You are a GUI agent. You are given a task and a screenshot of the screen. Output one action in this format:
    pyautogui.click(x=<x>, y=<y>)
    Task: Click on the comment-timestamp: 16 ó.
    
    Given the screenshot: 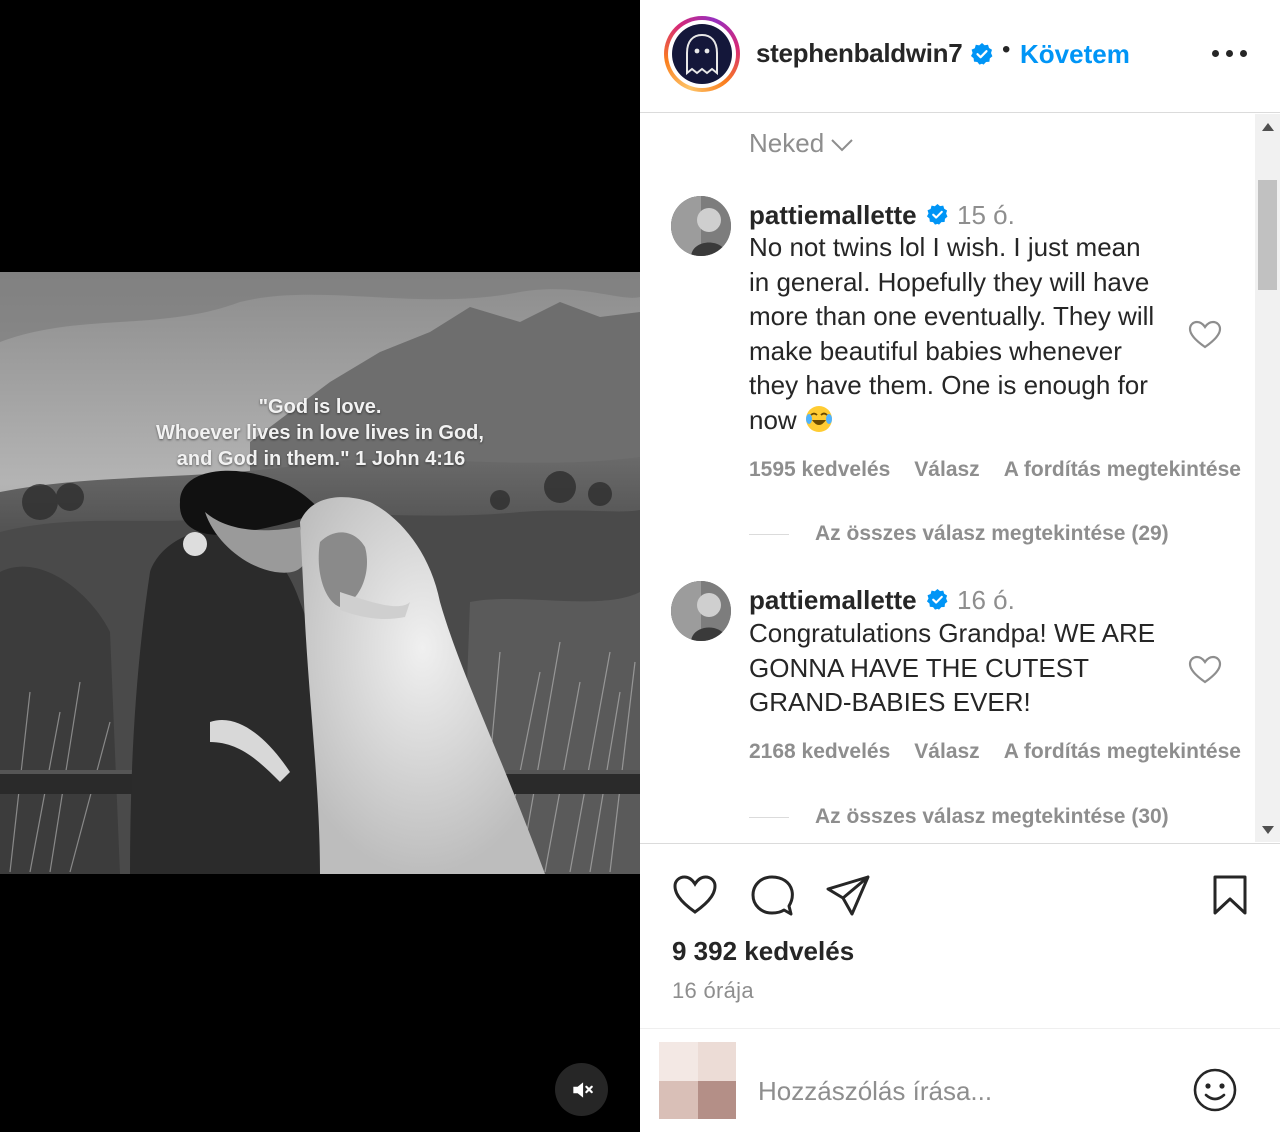 What is the action you would take?
    pyautogui.click(x=986, y=600)
    